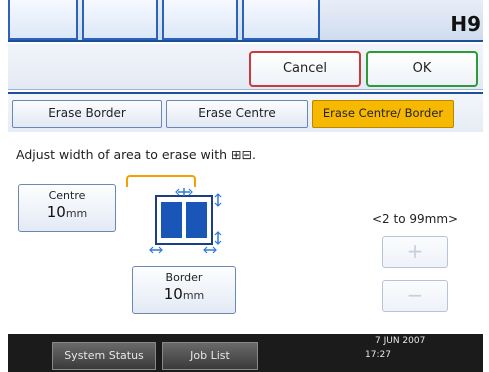 The height and width of the screenshot is (372, 489). What do you see at coordinates (173, 294) in the screenshot?
I see `border-value: 10` at bounding box center [173, 294].